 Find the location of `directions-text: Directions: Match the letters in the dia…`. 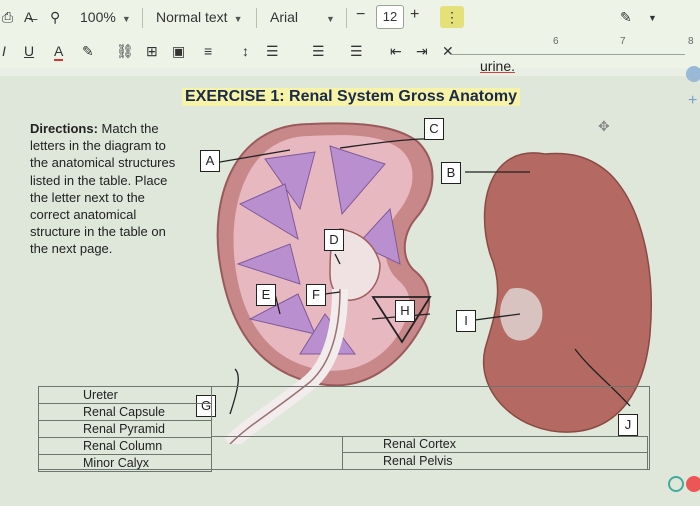

directions-text: Directions: Match the letters in the dia… is located at coordinates (103, 189).